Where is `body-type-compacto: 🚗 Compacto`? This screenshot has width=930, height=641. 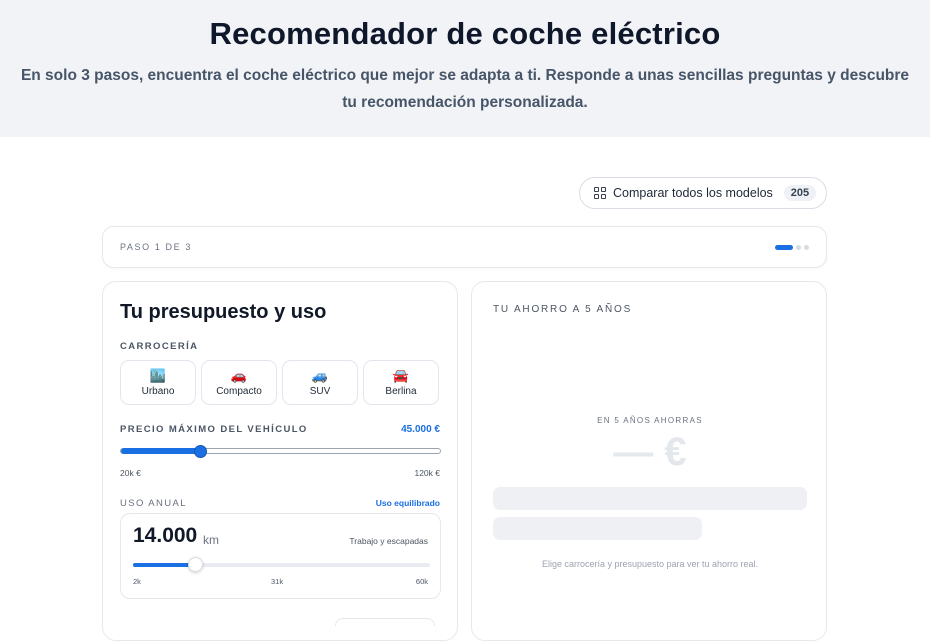
body-type-compacto: 🚗 Compacto is located at coordinates (239, 382).